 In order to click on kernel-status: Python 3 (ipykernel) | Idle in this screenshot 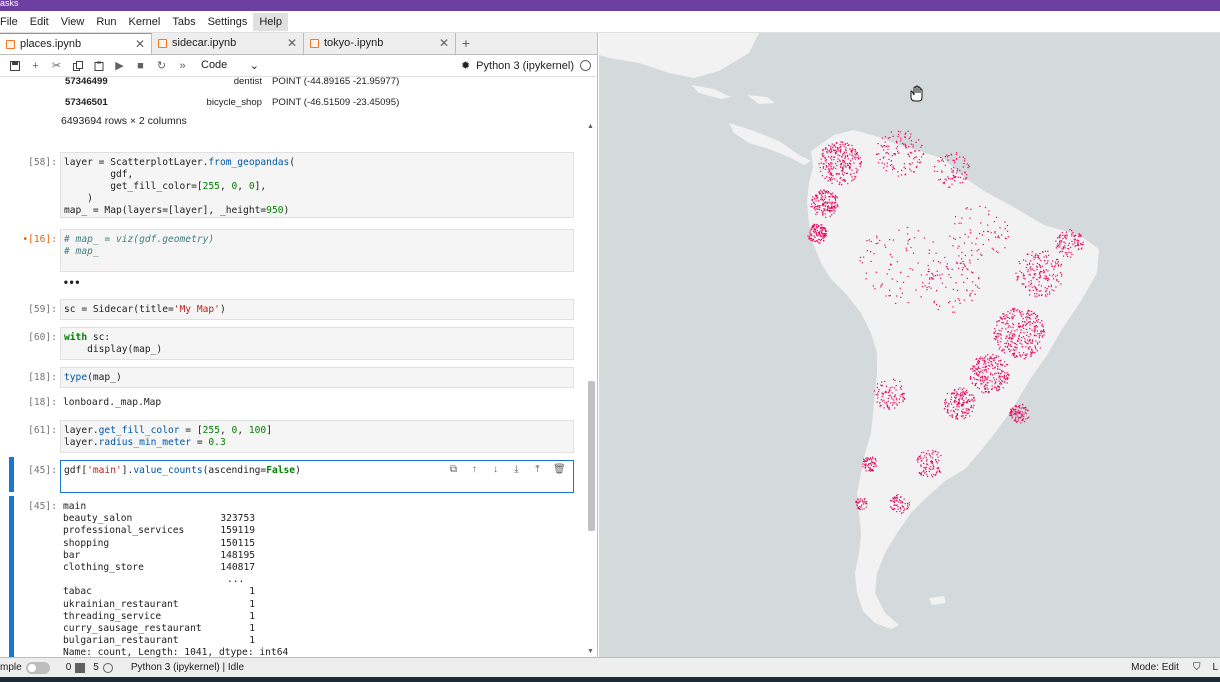, I will do `click(187, 667)`.